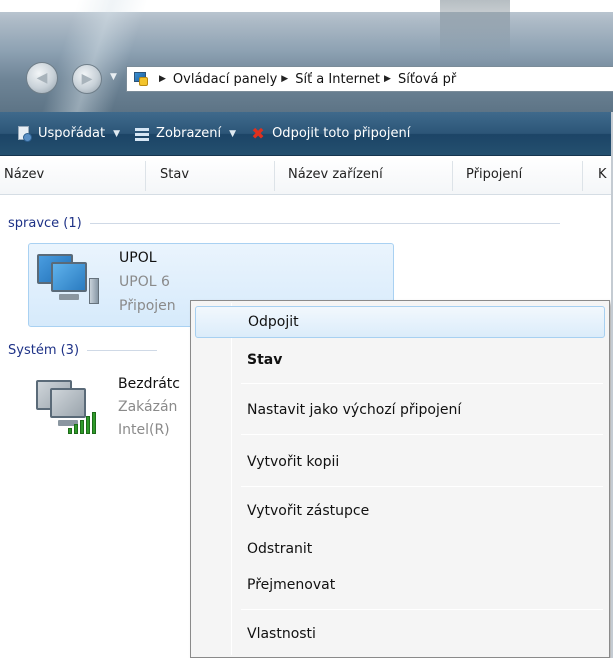  I want to click on column-header-status: Stav, so click(174, 174).